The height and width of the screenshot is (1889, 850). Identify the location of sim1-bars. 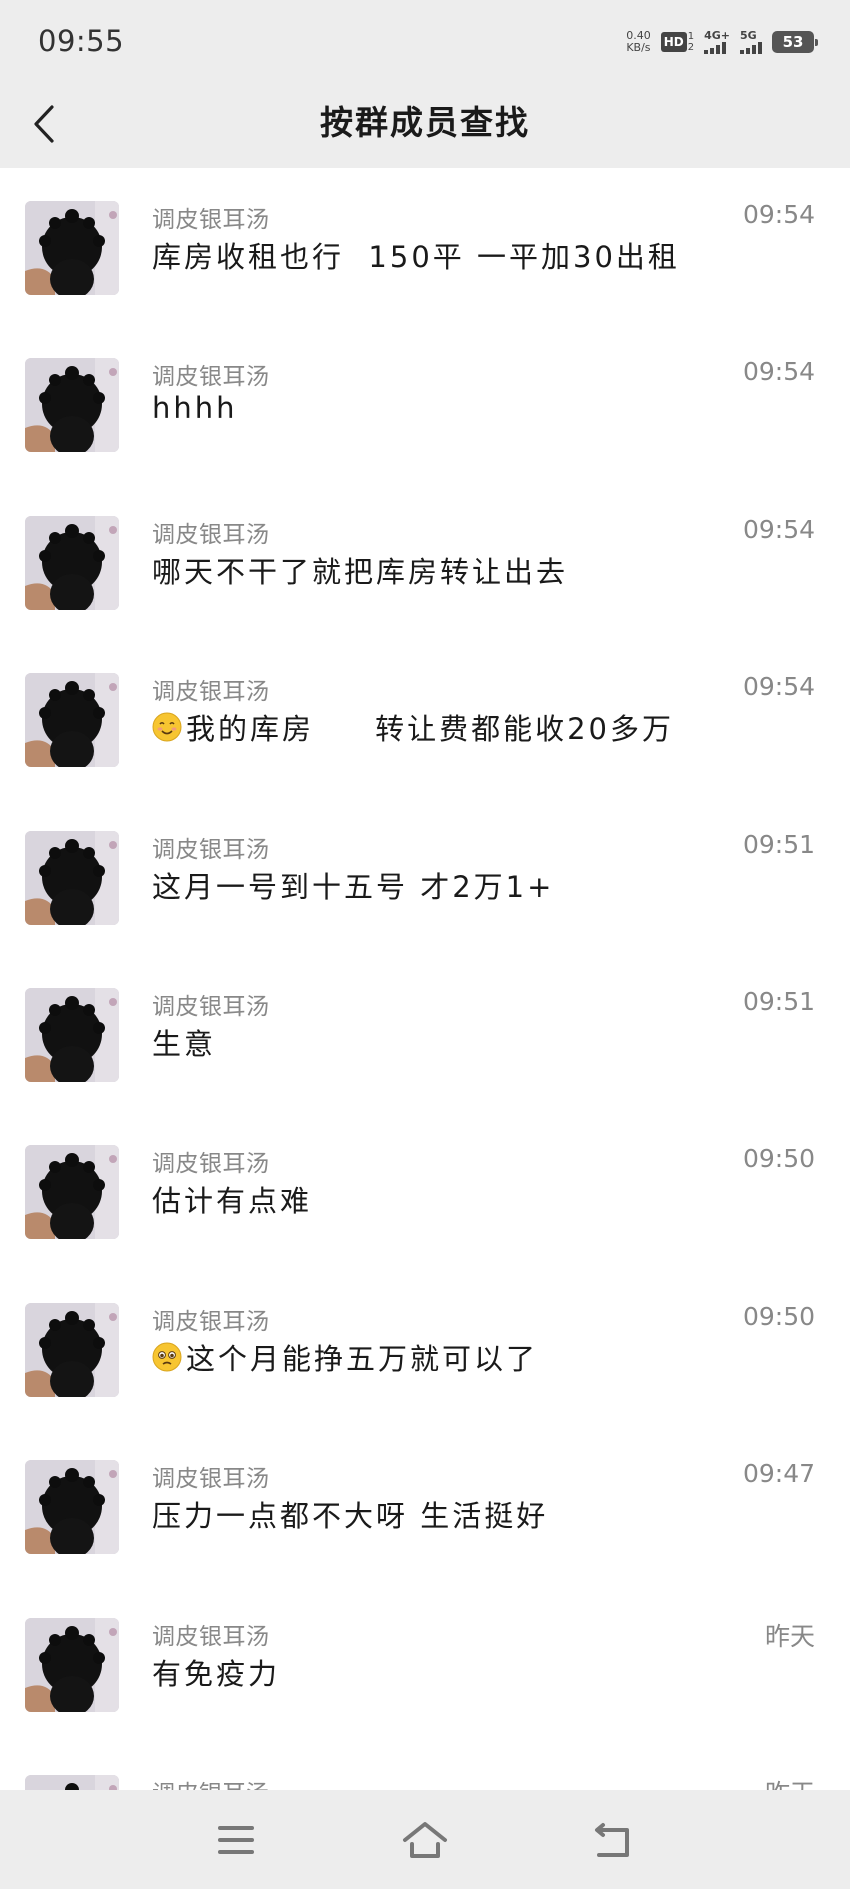
(715, 48).